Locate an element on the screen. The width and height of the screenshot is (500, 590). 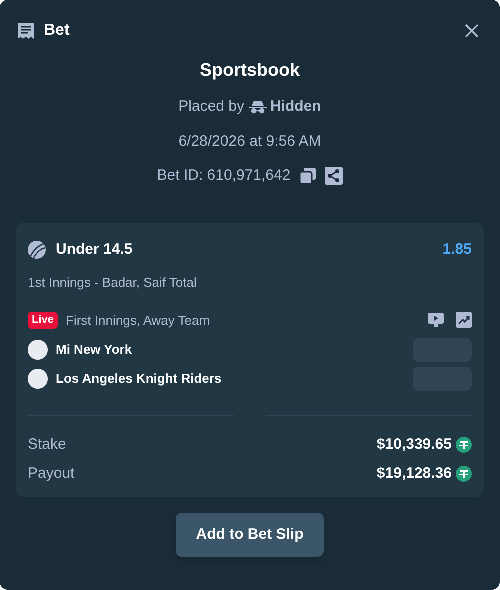
share-button is located at coordinates (333, 176).